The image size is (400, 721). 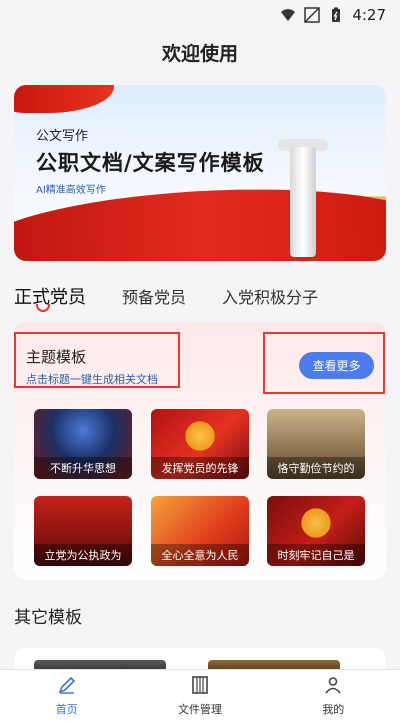 I want to click on red-flag-decoration, so click(x=64, y=99).